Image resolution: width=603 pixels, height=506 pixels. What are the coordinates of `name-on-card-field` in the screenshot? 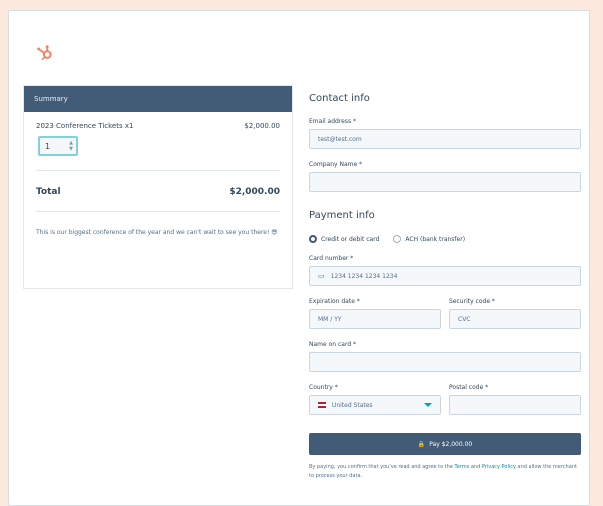 It's located at (445, 362).